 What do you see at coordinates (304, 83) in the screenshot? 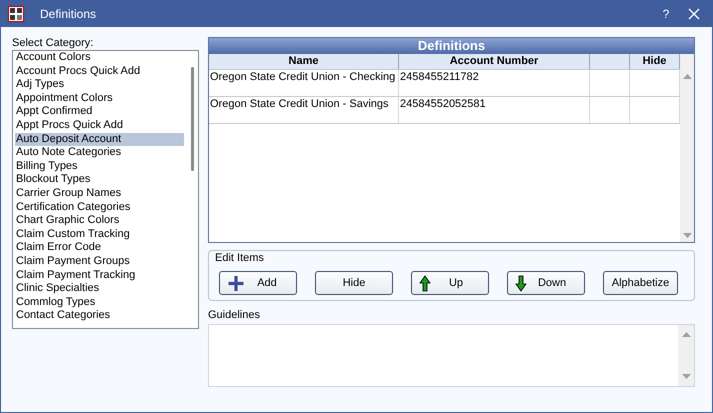
I see `table-cell: Oregon State Credit Union - Checking` at bounding box center [304, 83].